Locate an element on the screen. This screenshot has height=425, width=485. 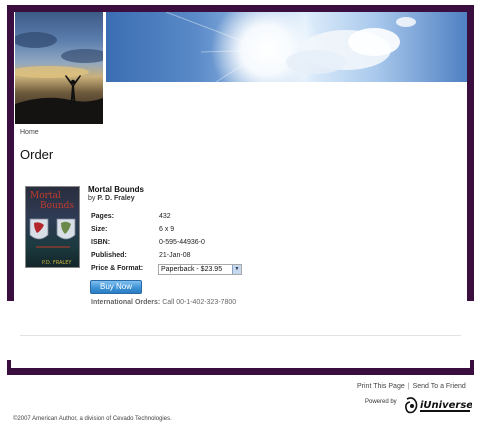
price-format-select: Paperback - $23.95 ▼ is located at coordinates (200, 269).